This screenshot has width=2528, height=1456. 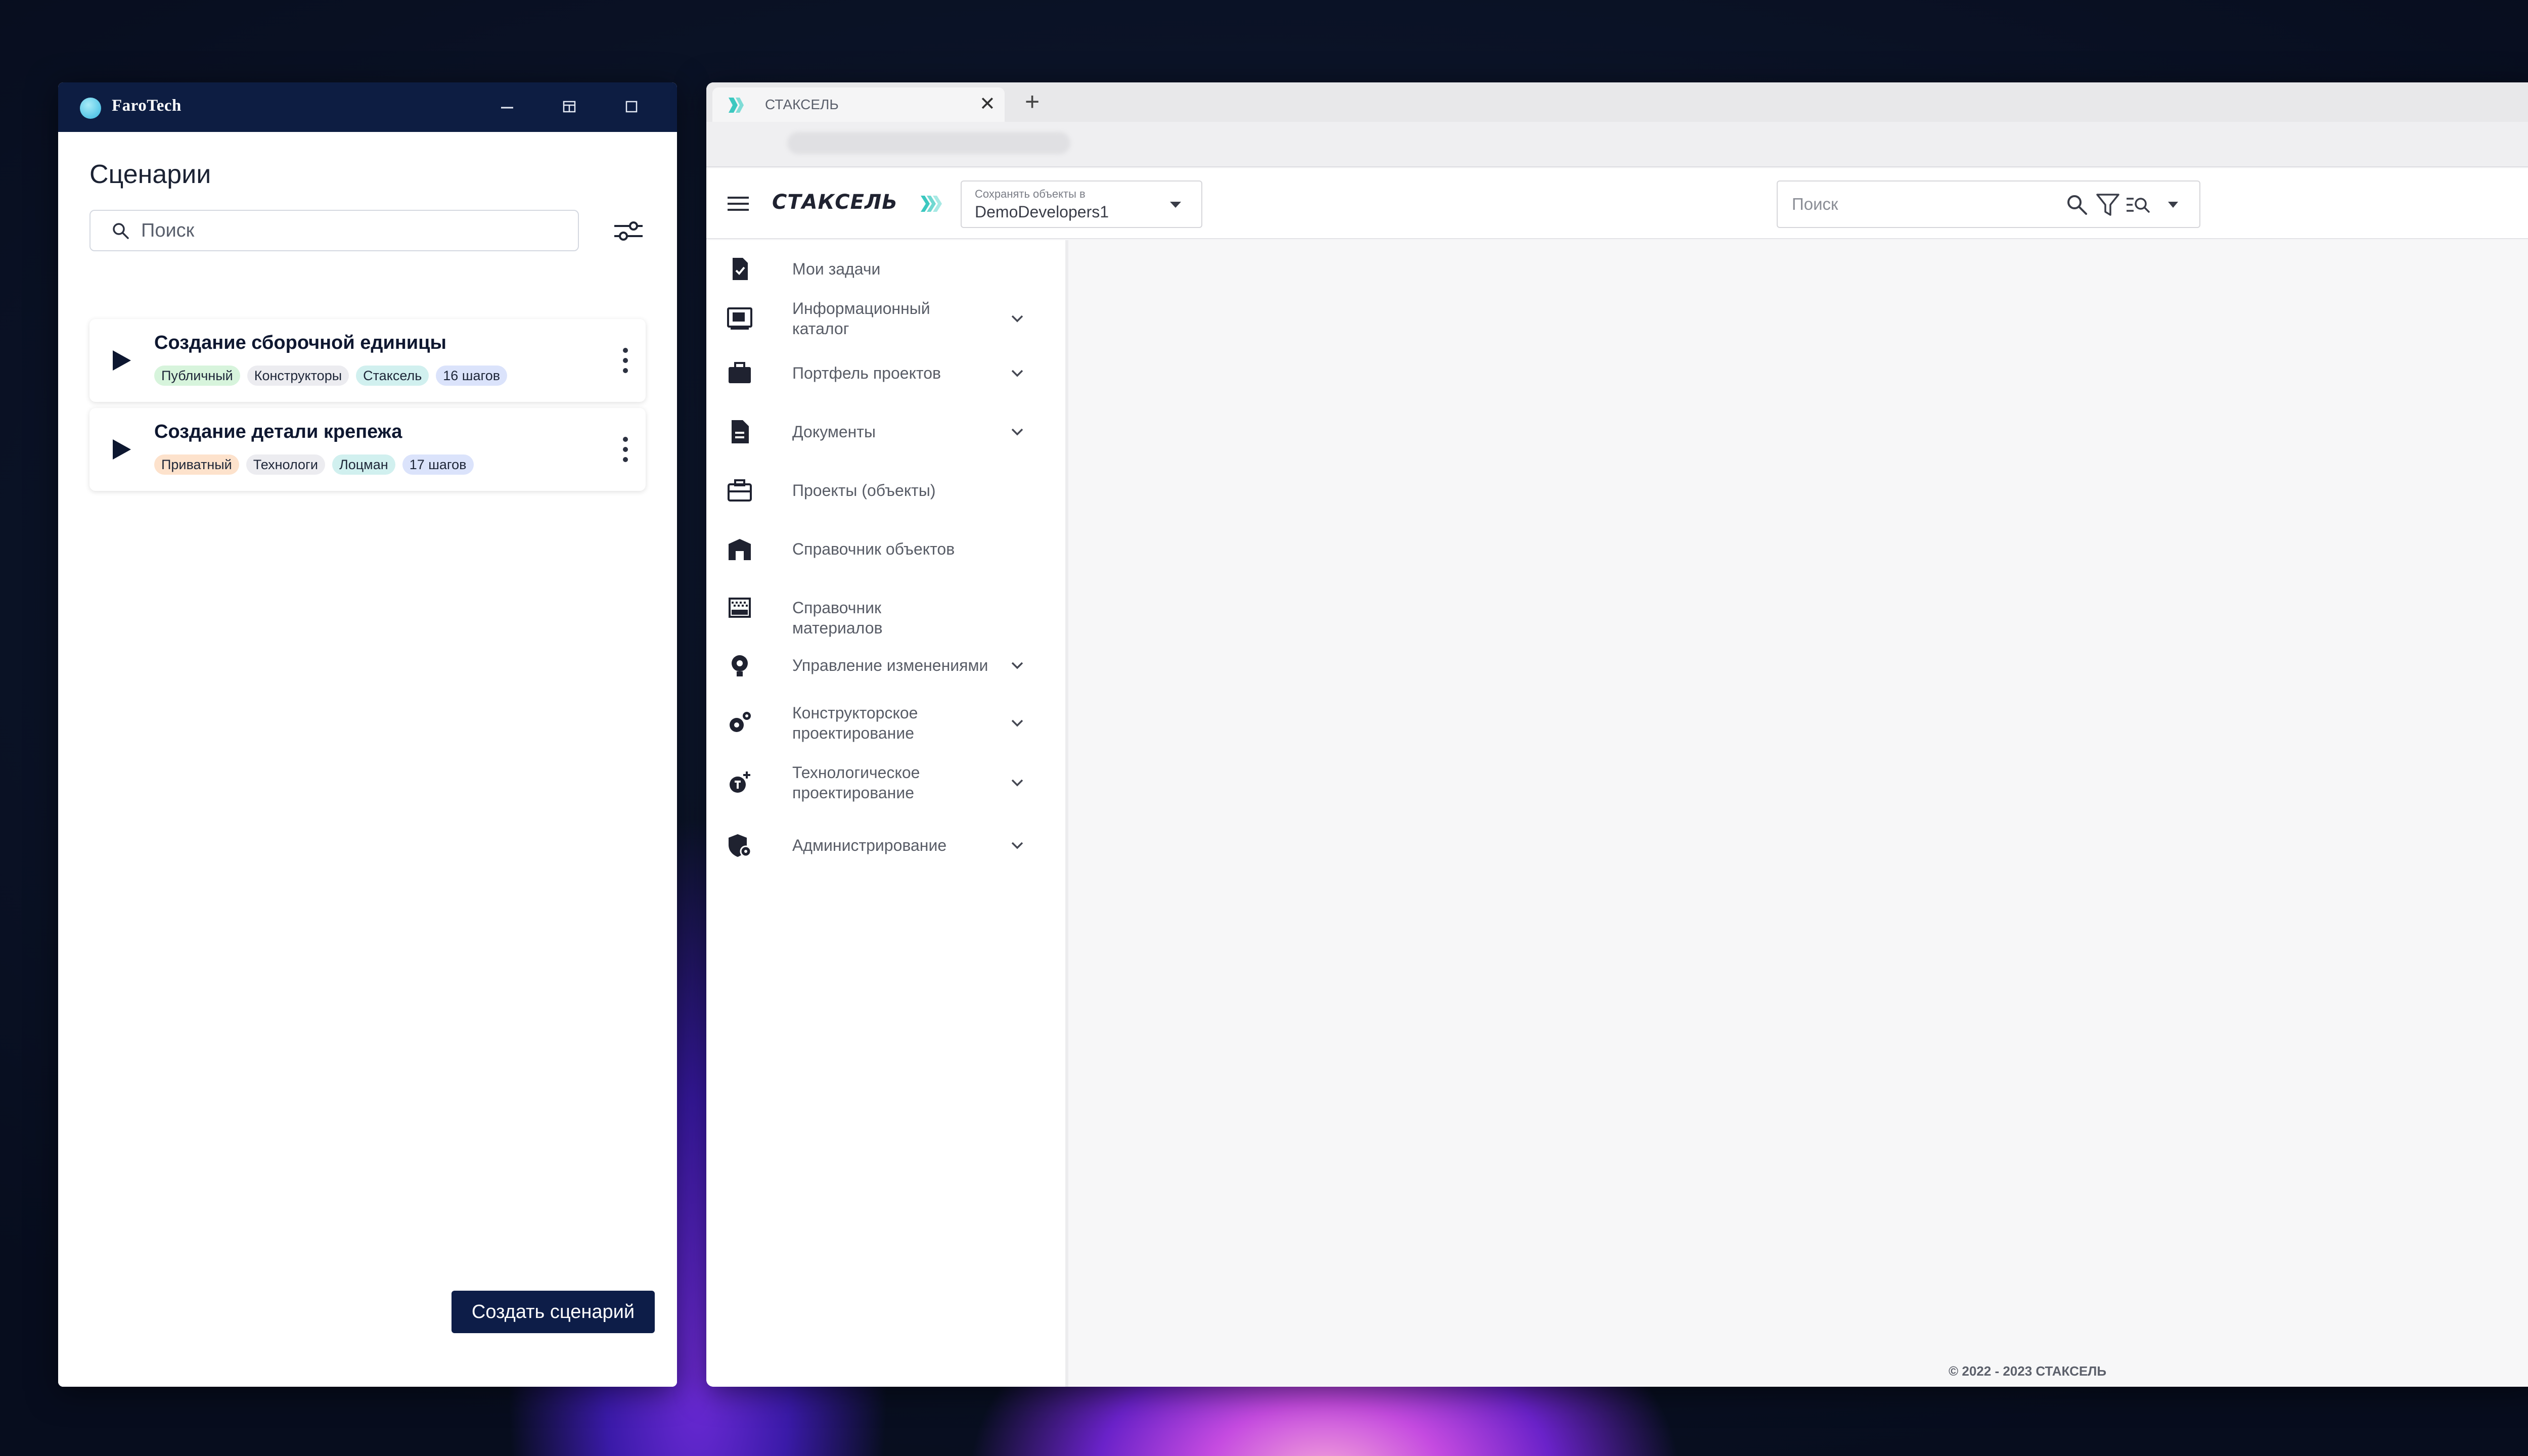 What do you see at coordinates (314, 464) in the screenshot?
I see `scenario-tags: Приватный Технологи Лоцман 17 шагов` at bounding box center [314, 464].